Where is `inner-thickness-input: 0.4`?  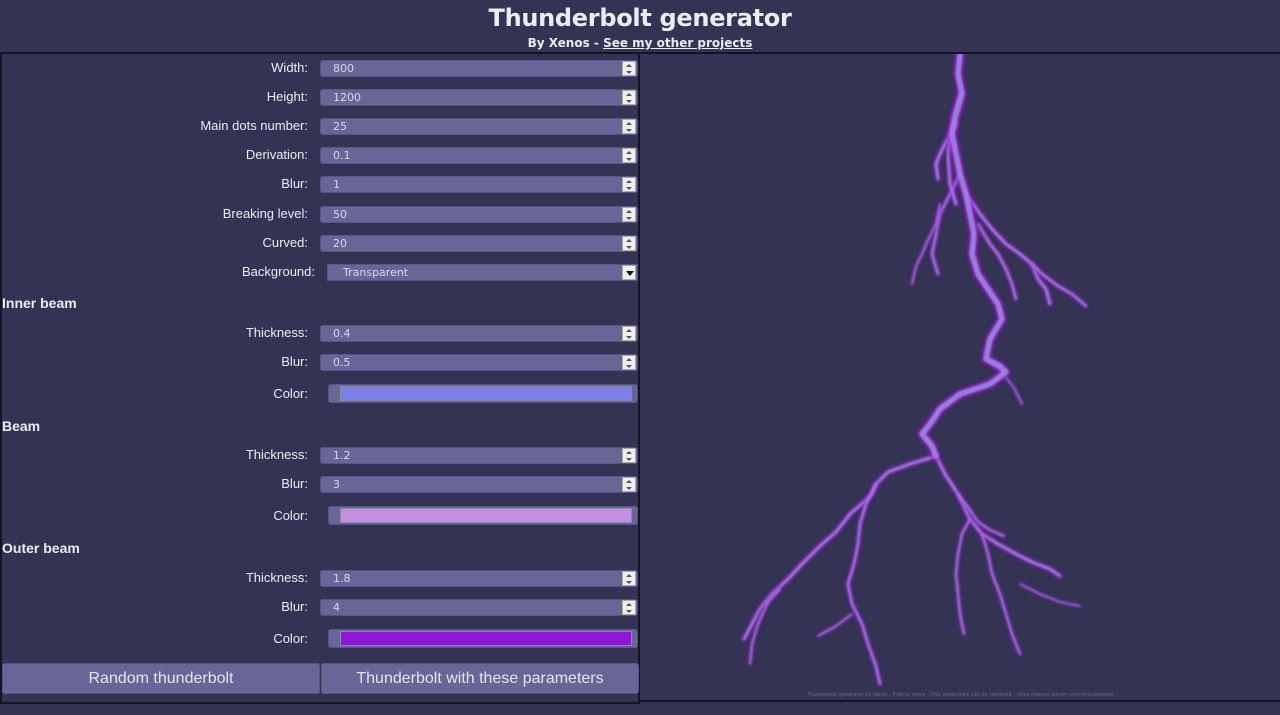 inner-thickness-input: 0.4 is located at coordinates (479, 333).